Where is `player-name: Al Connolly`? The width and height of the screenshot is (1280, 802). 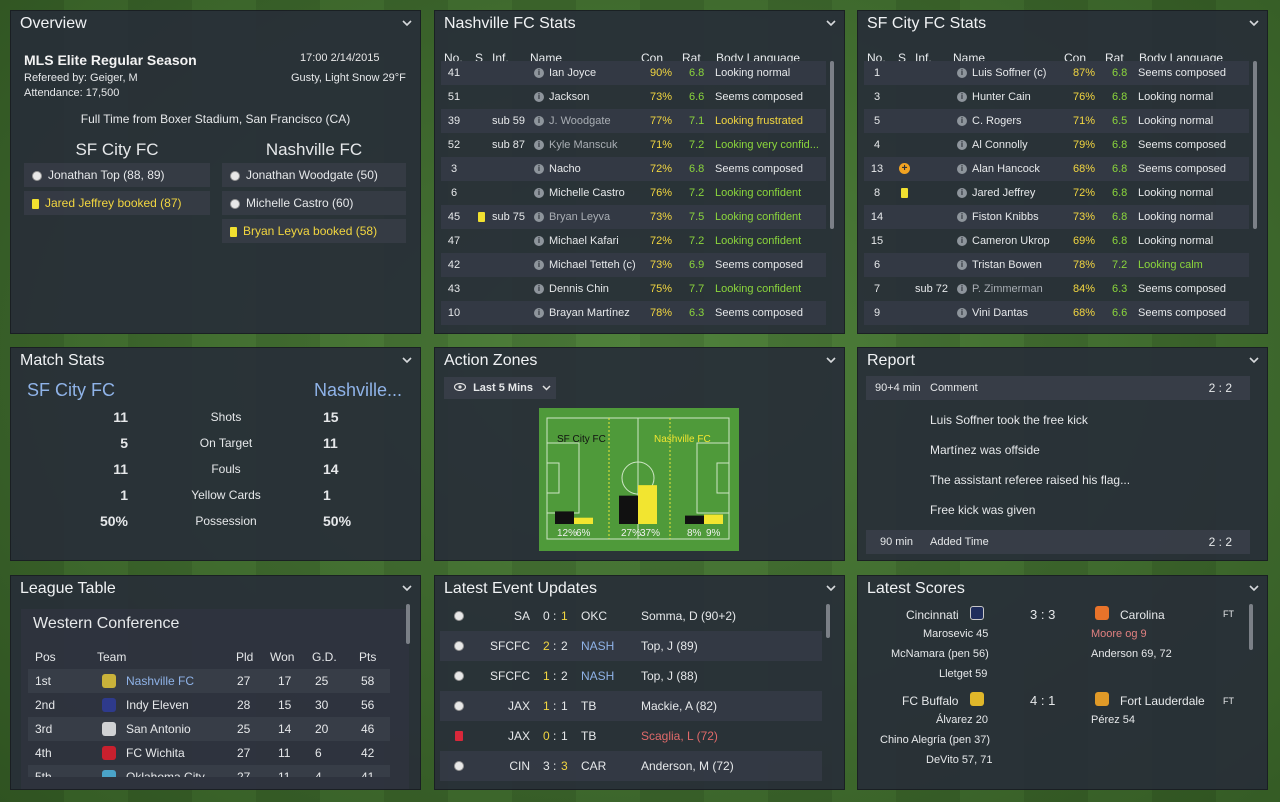 player-name: Al Connolly is located at coordinates (1000, 145).